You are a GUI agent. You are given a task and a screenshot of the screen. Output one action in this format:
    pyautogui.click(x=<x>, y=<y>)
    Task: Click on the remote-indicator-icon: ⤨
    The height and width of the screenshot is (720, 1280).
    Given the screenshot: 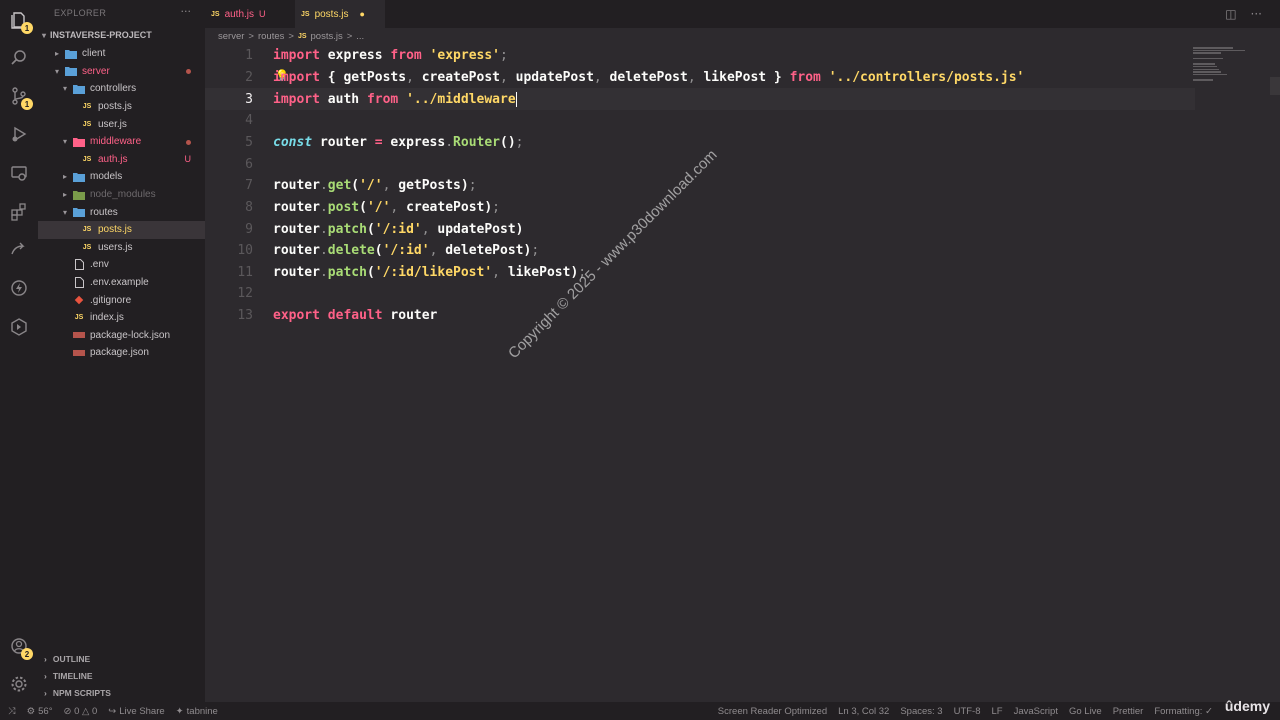 What is the action you would take?
    pyautogui.click(x=12, y=711)
    